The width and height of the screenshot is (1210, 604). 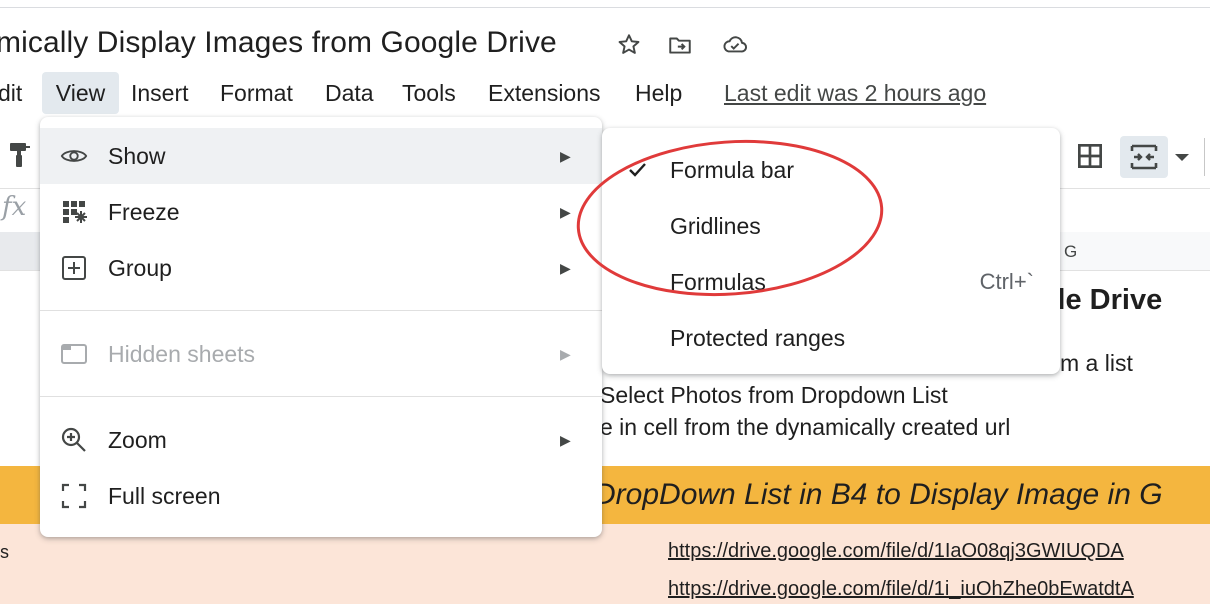 What do you see at coordinates (629, 45) in the screenshot?
I see `star-icon` at bounding box center [629, 45].